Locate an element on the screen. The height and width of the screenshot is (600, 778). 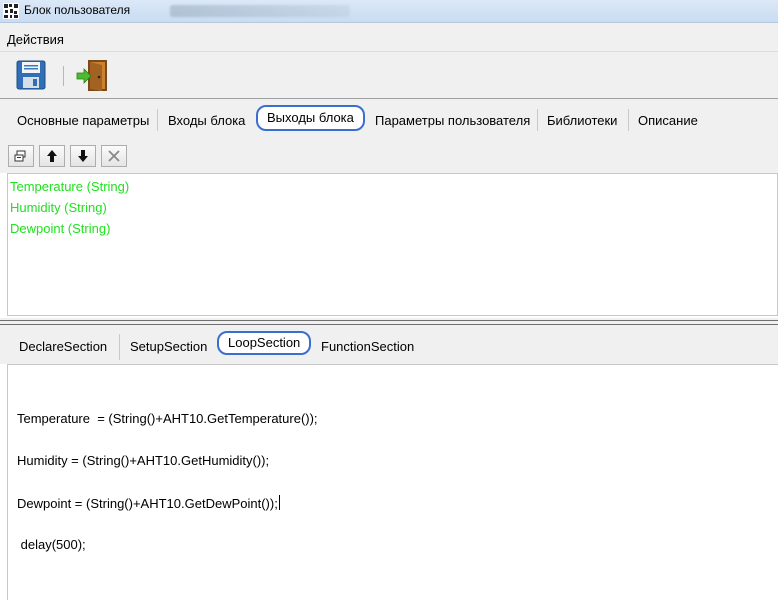
close-icon is located at coordinates (114, 156).